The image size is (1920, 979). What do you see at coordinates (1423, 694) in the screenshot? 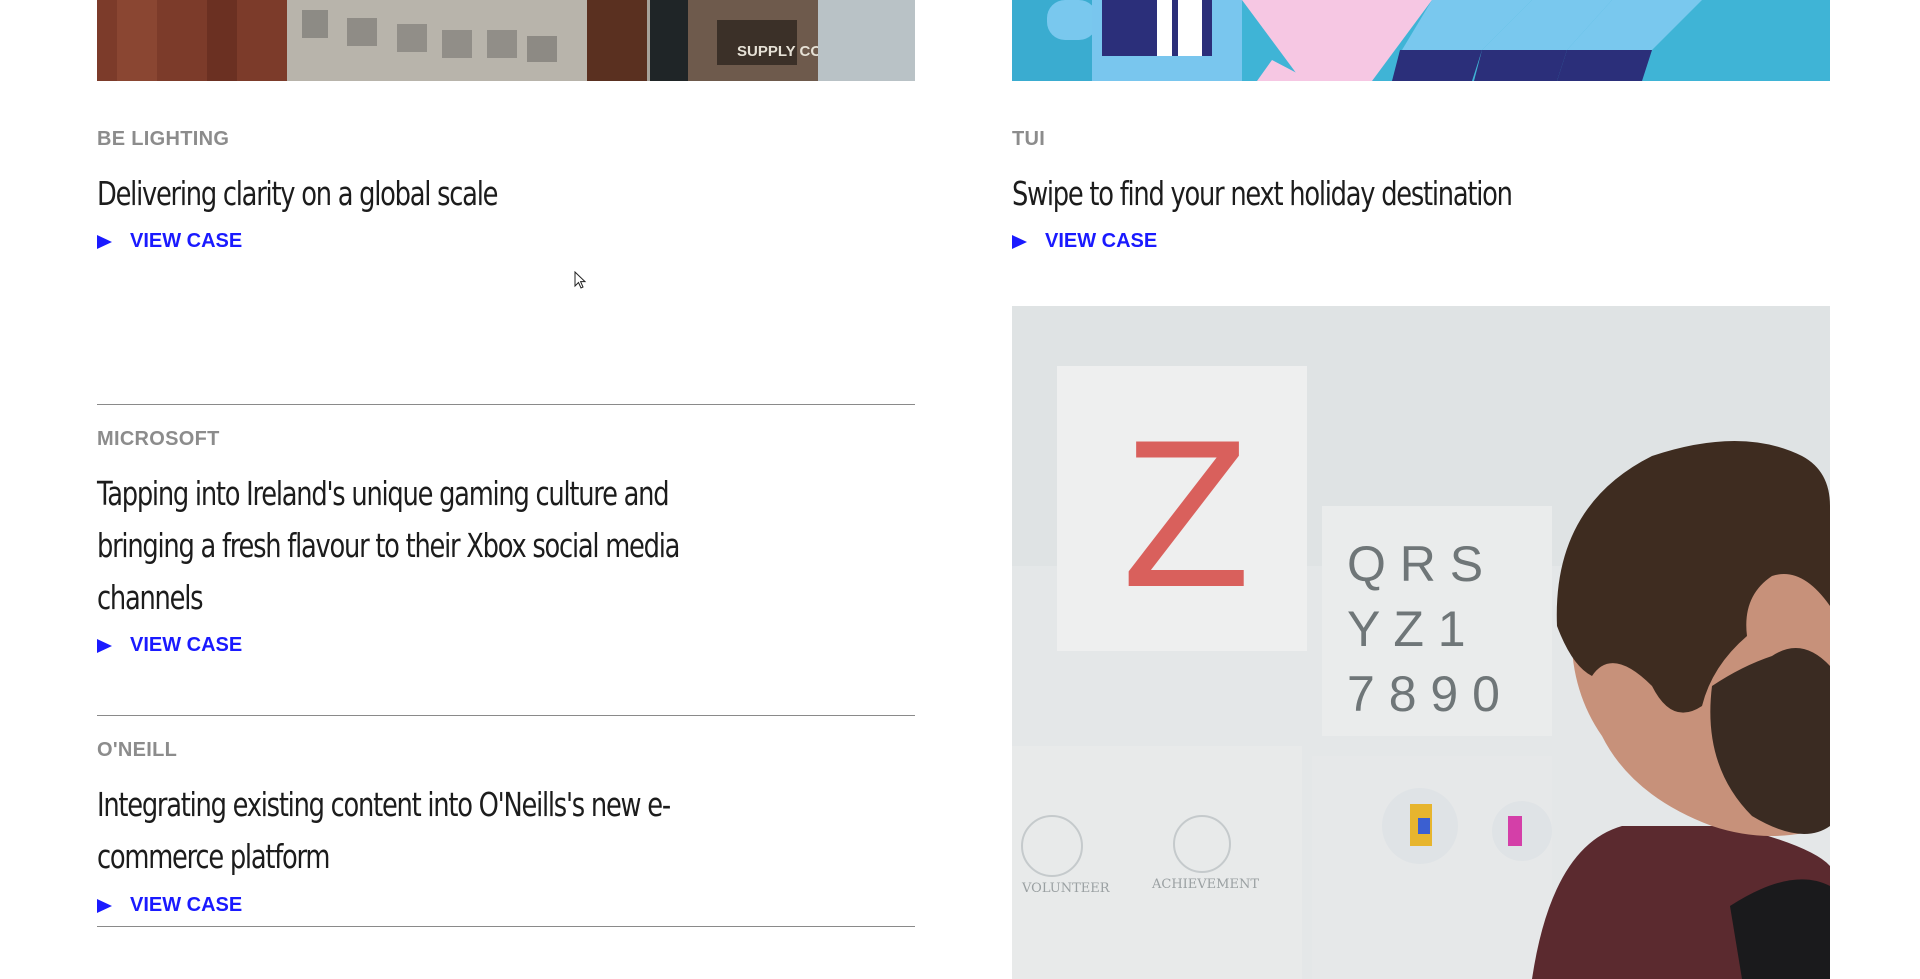
I see `chart-letters-row: 7 8 9 0` at bounding box center [1423, 694].